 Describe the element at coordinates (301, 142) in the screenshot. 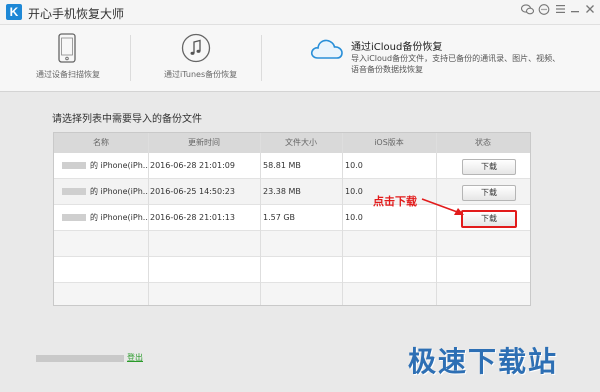

I see `col-header-size: 文件大小` at that location.